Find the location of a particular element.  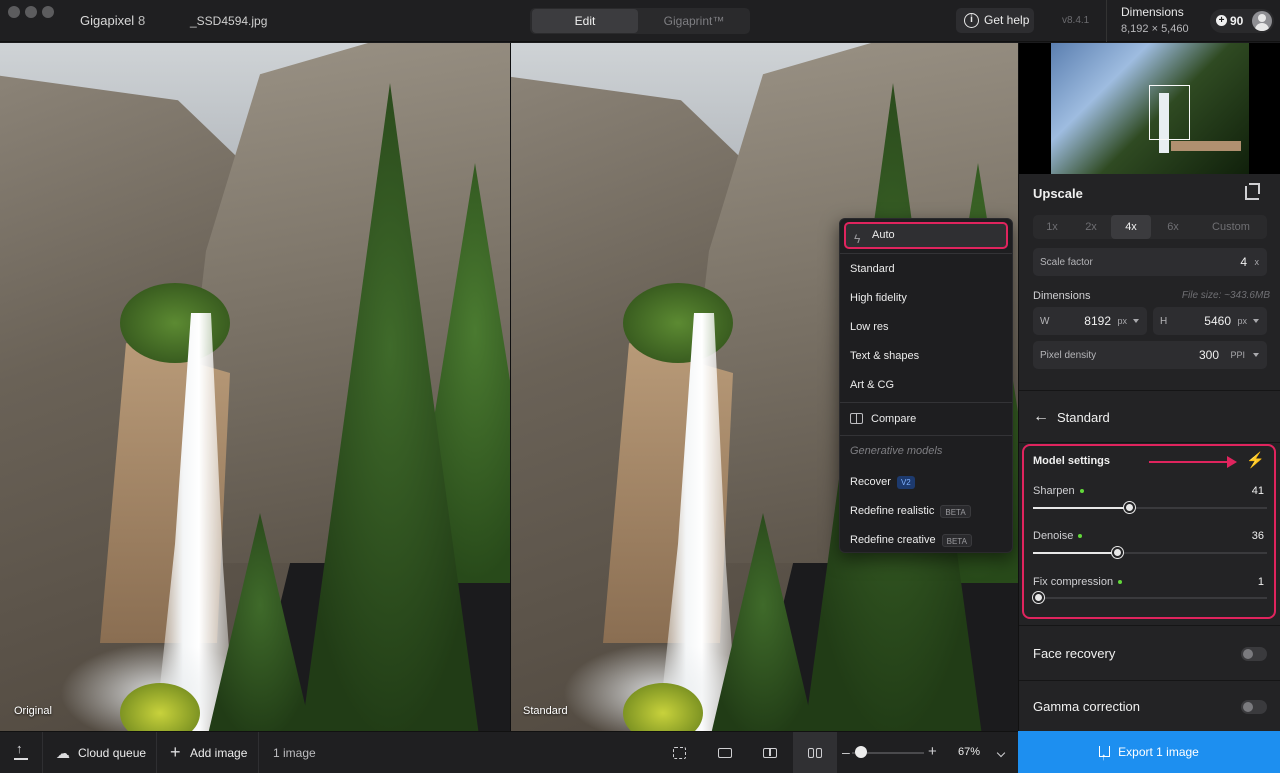

menu-item-high-fidelity: High fidelity is located at coordinates (926, 298).